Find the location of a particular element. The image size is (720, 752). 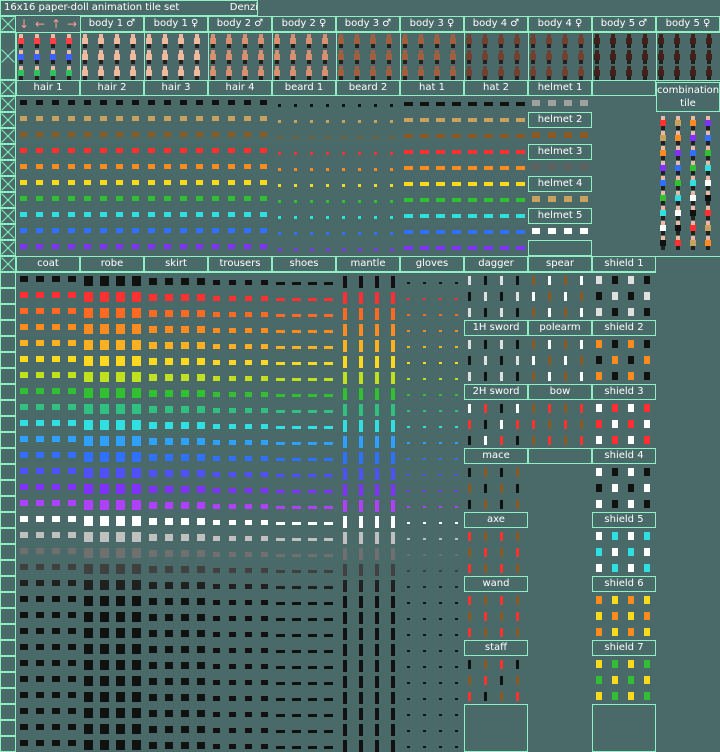

weapon-label-2: polearm is located at coordinates (560, 328).